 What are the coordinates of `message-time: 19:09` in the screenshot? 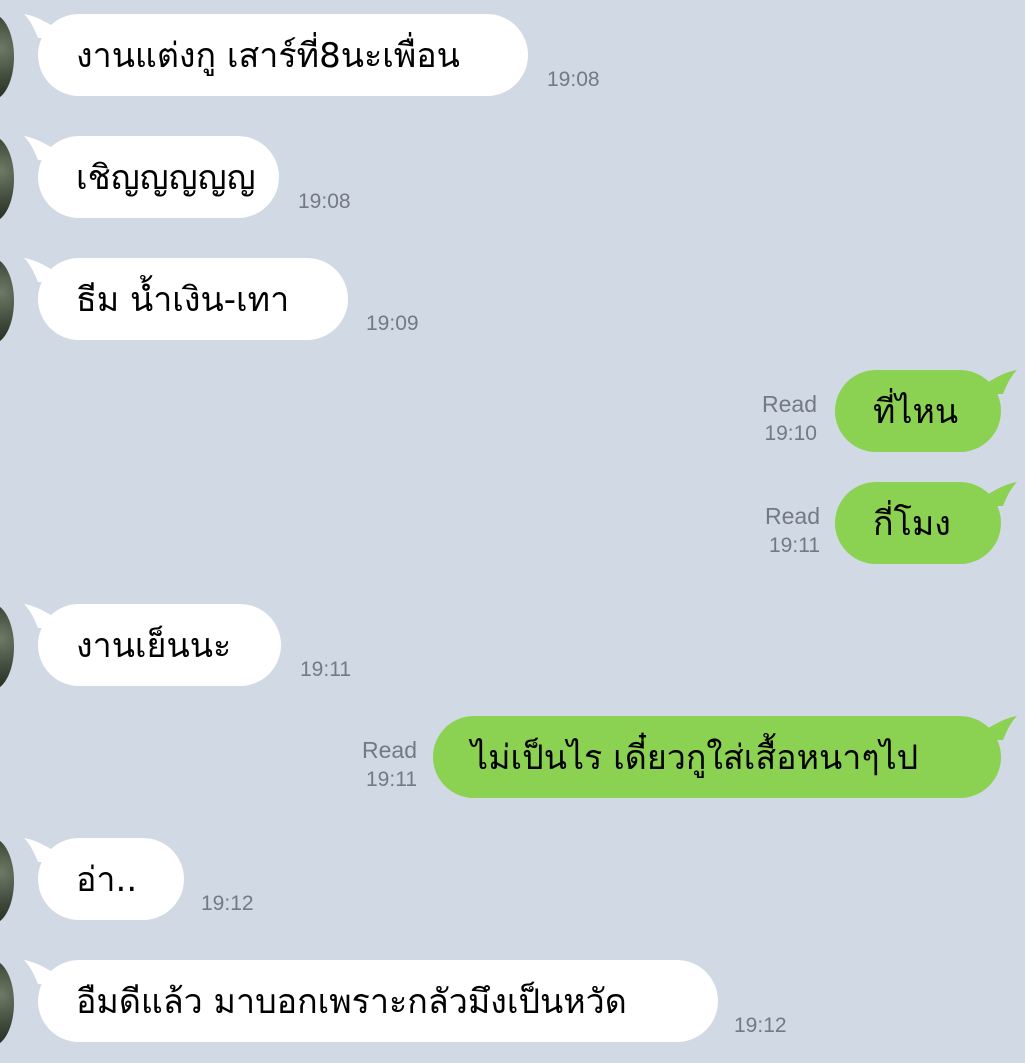 It's located at (392, 323).